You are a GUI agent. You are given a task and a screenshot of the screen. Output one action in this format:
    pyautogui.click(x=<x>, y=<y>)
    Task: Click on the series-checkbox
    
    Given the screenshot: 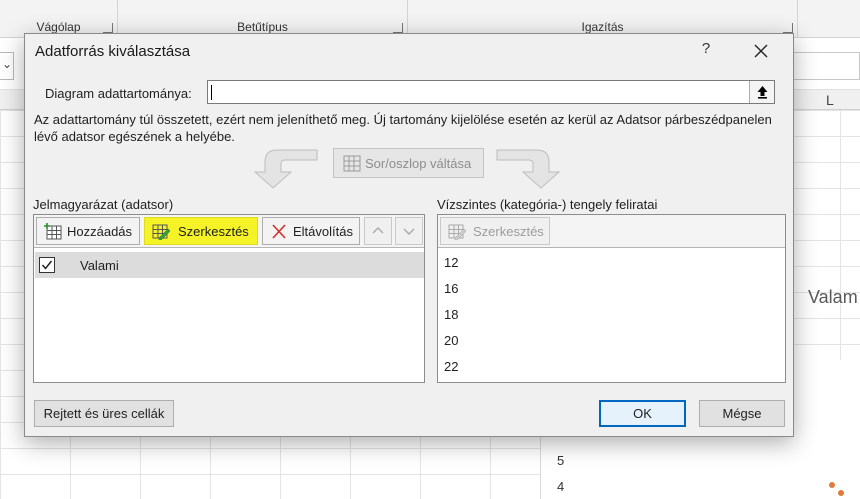 What is the action you would take?
    pyautogui.click(x=47, y=265)
    